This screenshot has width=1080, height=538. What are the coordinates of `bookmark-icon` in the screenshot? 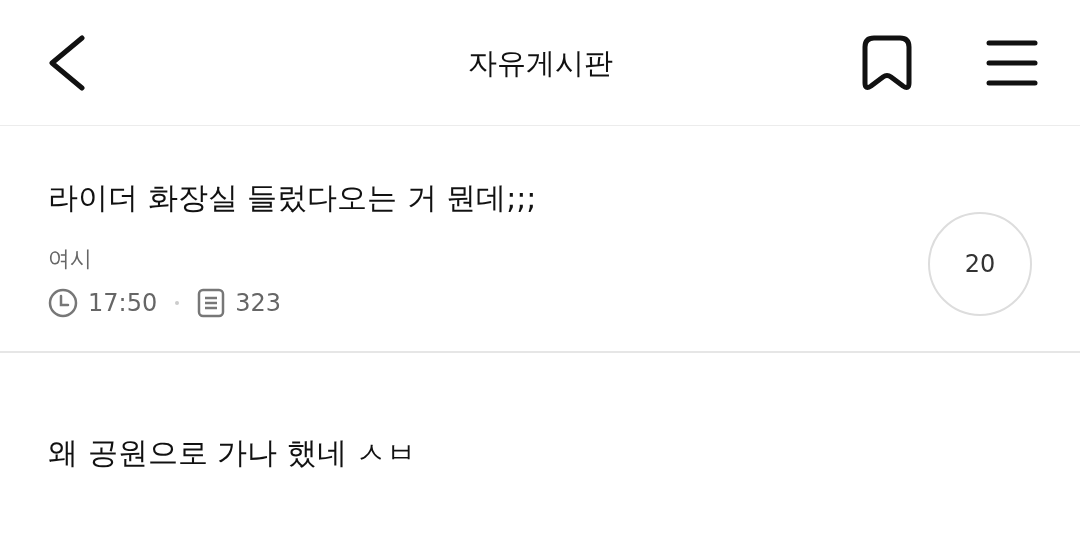 It's located at (887, 62).